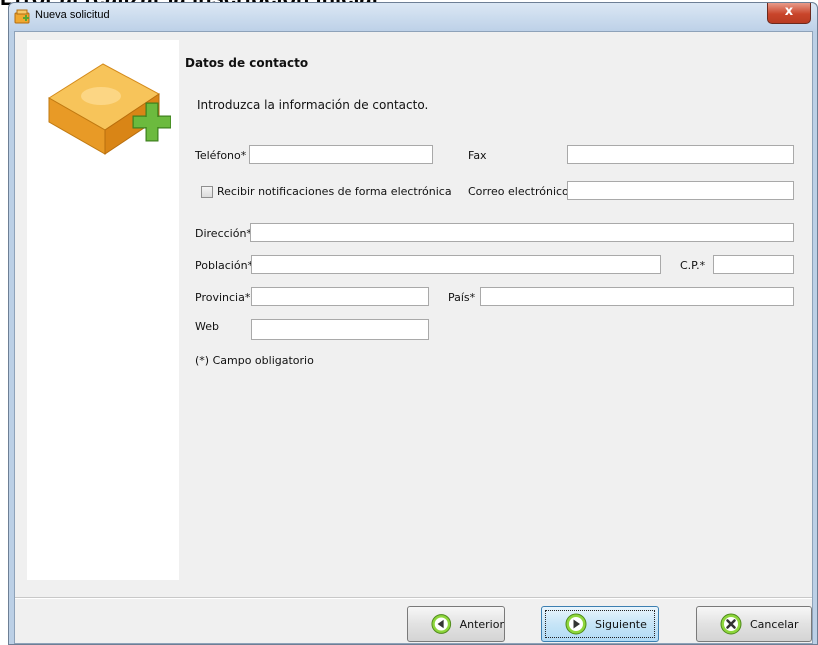 This screenshot has height=645, width=818. What do you see at coordinates (637, 296) in the screenshot?
I see `pais-input` at bounding box center [637, 296].